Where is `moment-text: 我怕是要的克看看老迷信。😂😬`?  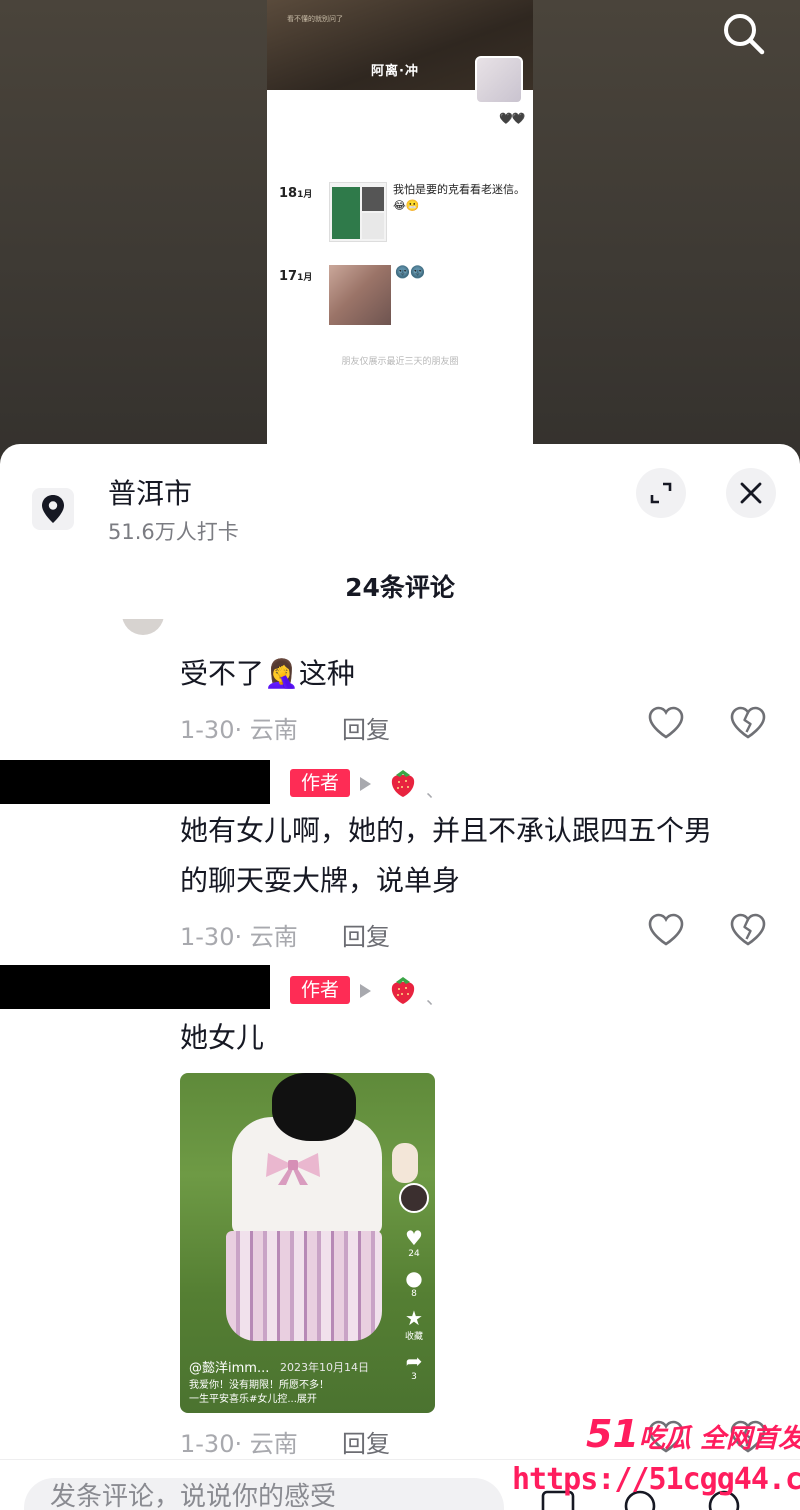 moment-text: 我怕是要的克看看老迷信。😂😬 is located at coordinates (459, 197).